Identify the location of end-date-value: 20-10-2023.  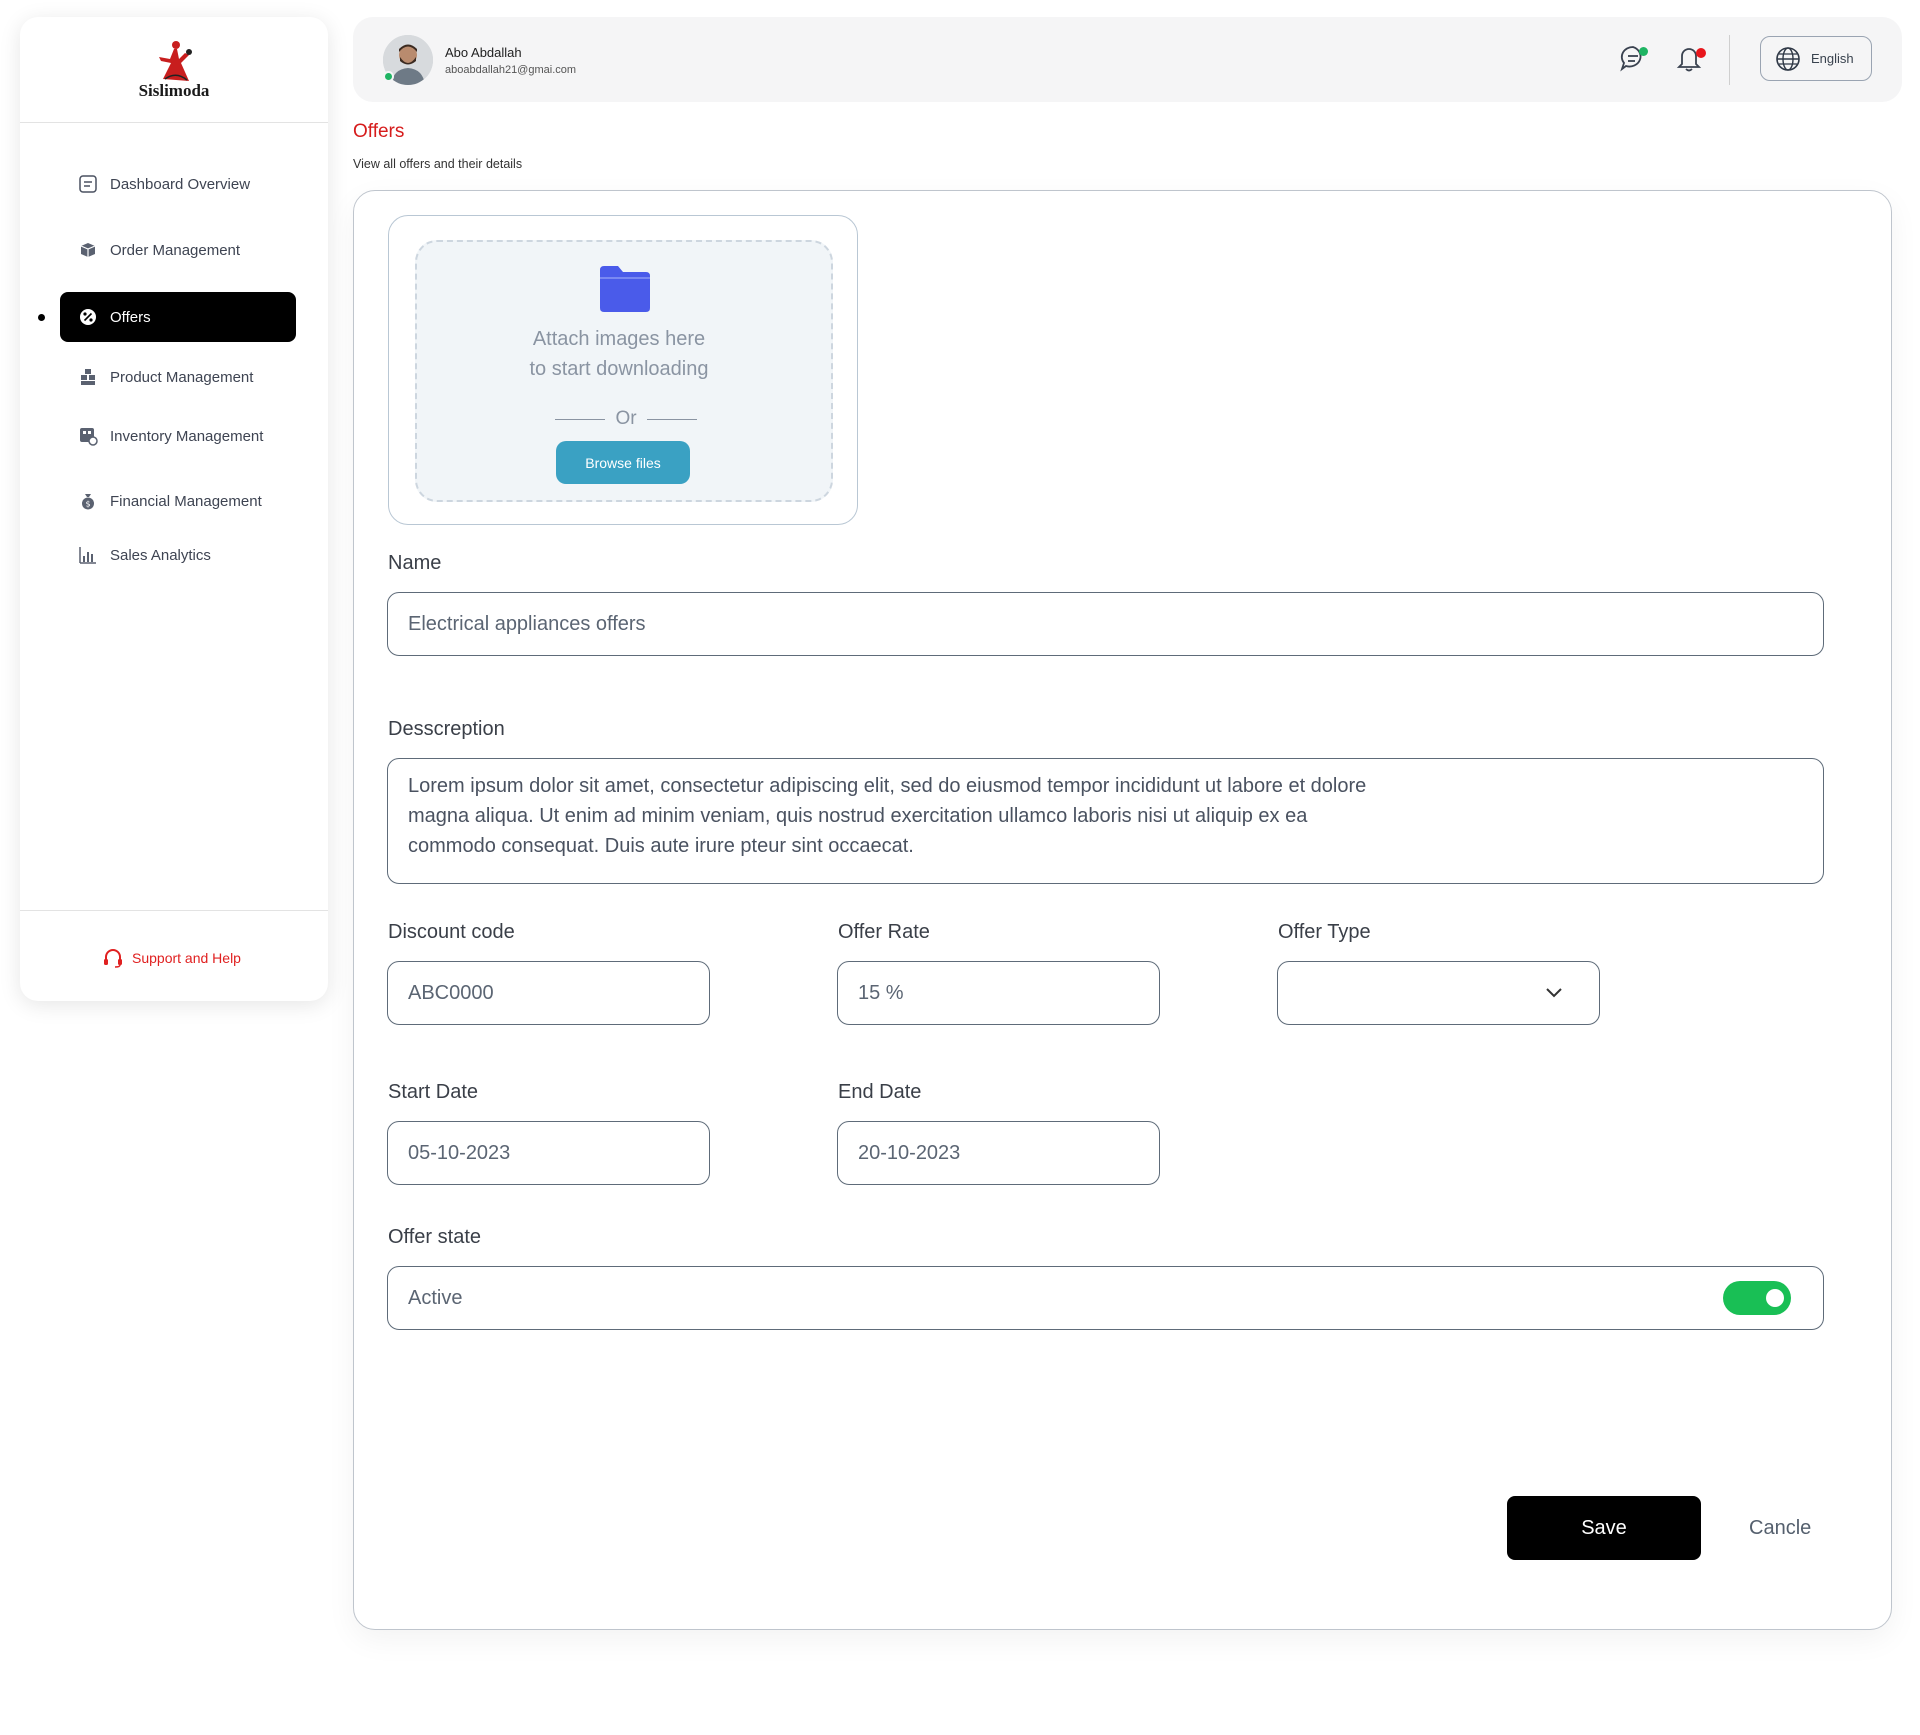
(909, 1152).